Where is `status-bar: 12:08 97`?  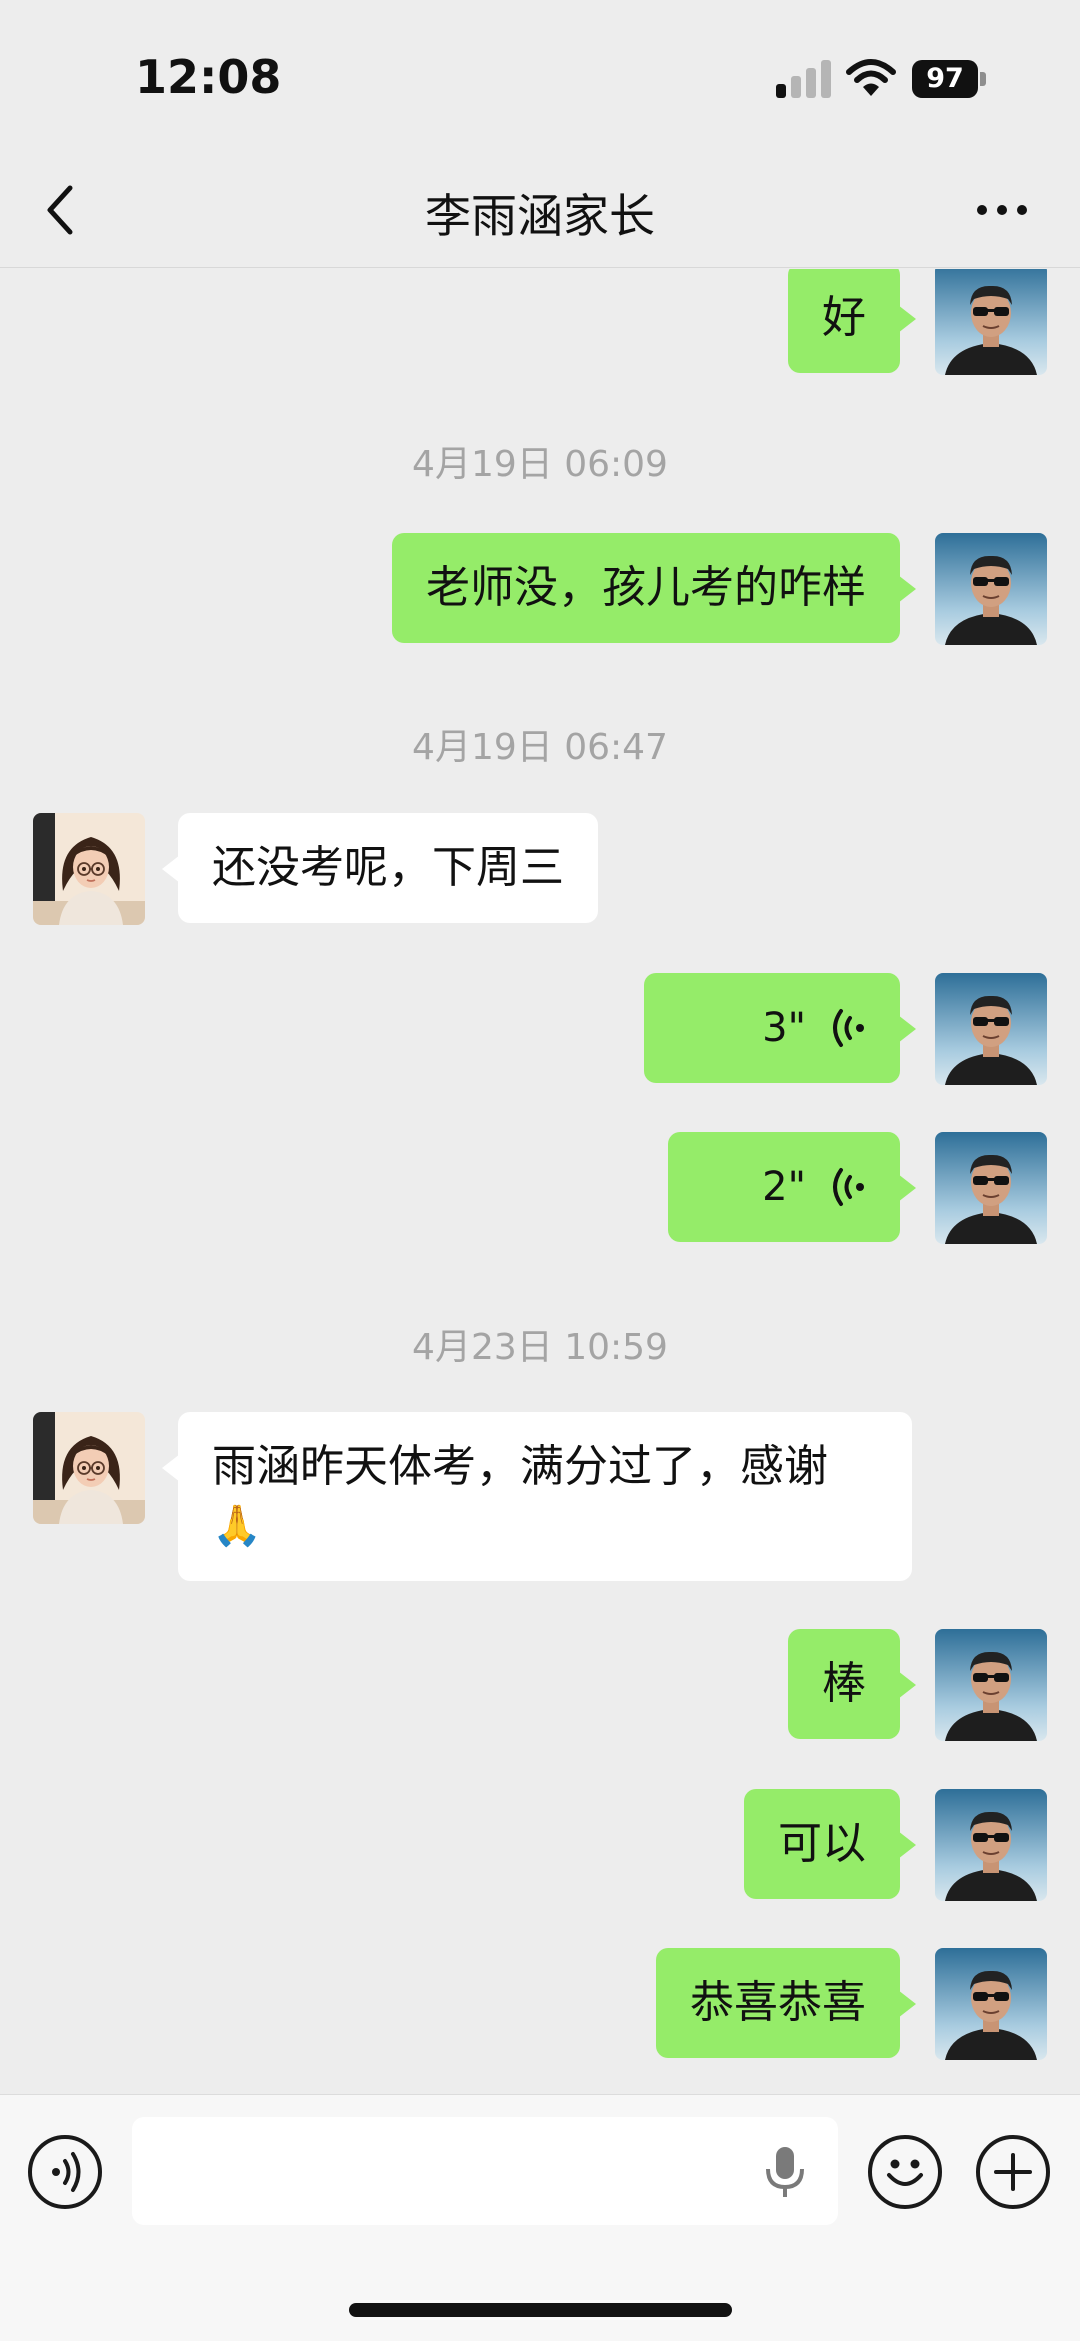
status-bar: 12:08 97 is located at coordinates (540, 75).